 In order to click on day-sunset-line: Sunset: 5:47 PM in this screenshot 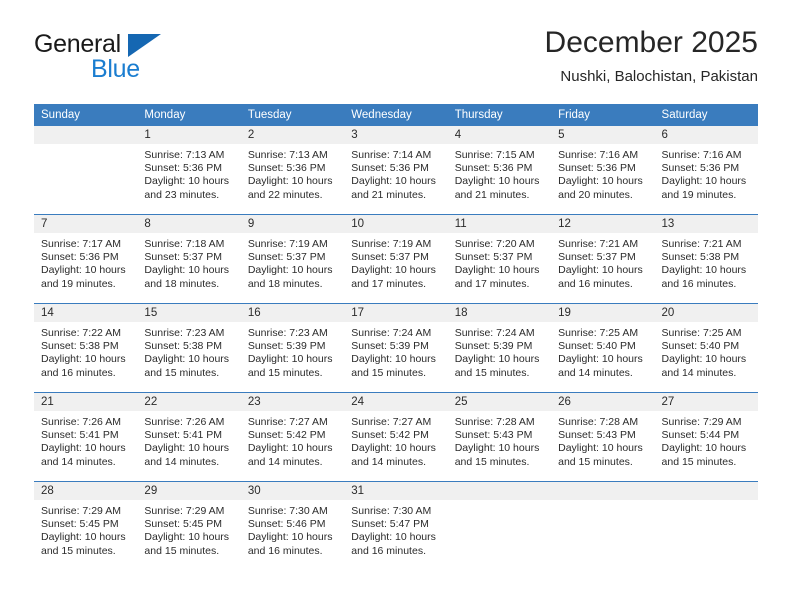, I will do `click(390, 524)`.